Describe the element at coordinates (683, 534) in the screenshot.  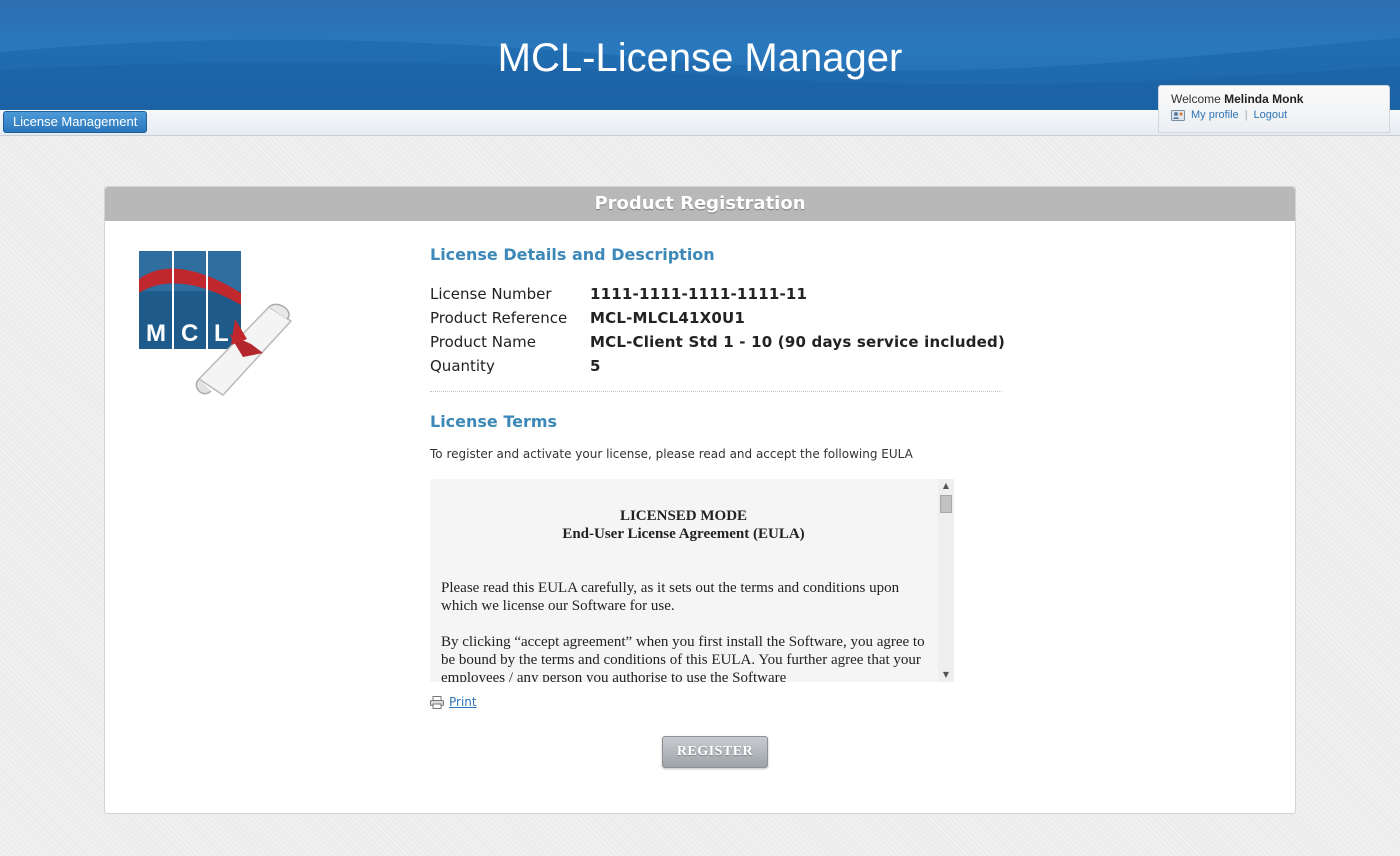
I see `eula-heading-2: End-User License Agreement (EULA)` at that location.